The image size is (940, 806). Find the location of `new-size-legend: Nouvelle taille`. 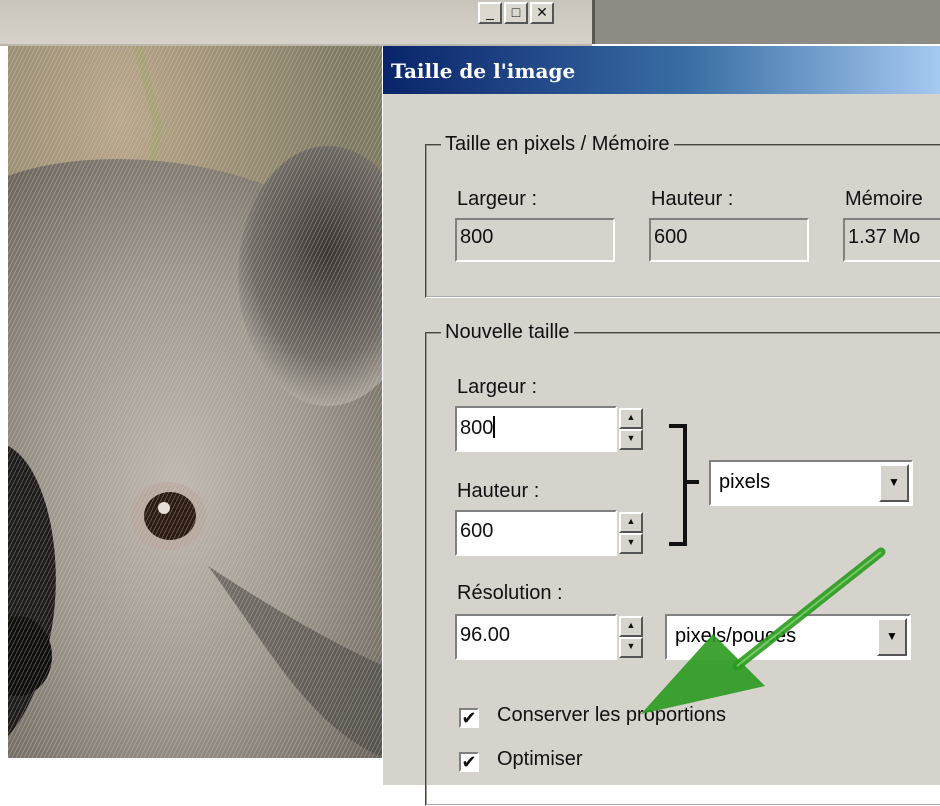

new-size-legend: Nouvelle taille is located at coordinates (507, 332).